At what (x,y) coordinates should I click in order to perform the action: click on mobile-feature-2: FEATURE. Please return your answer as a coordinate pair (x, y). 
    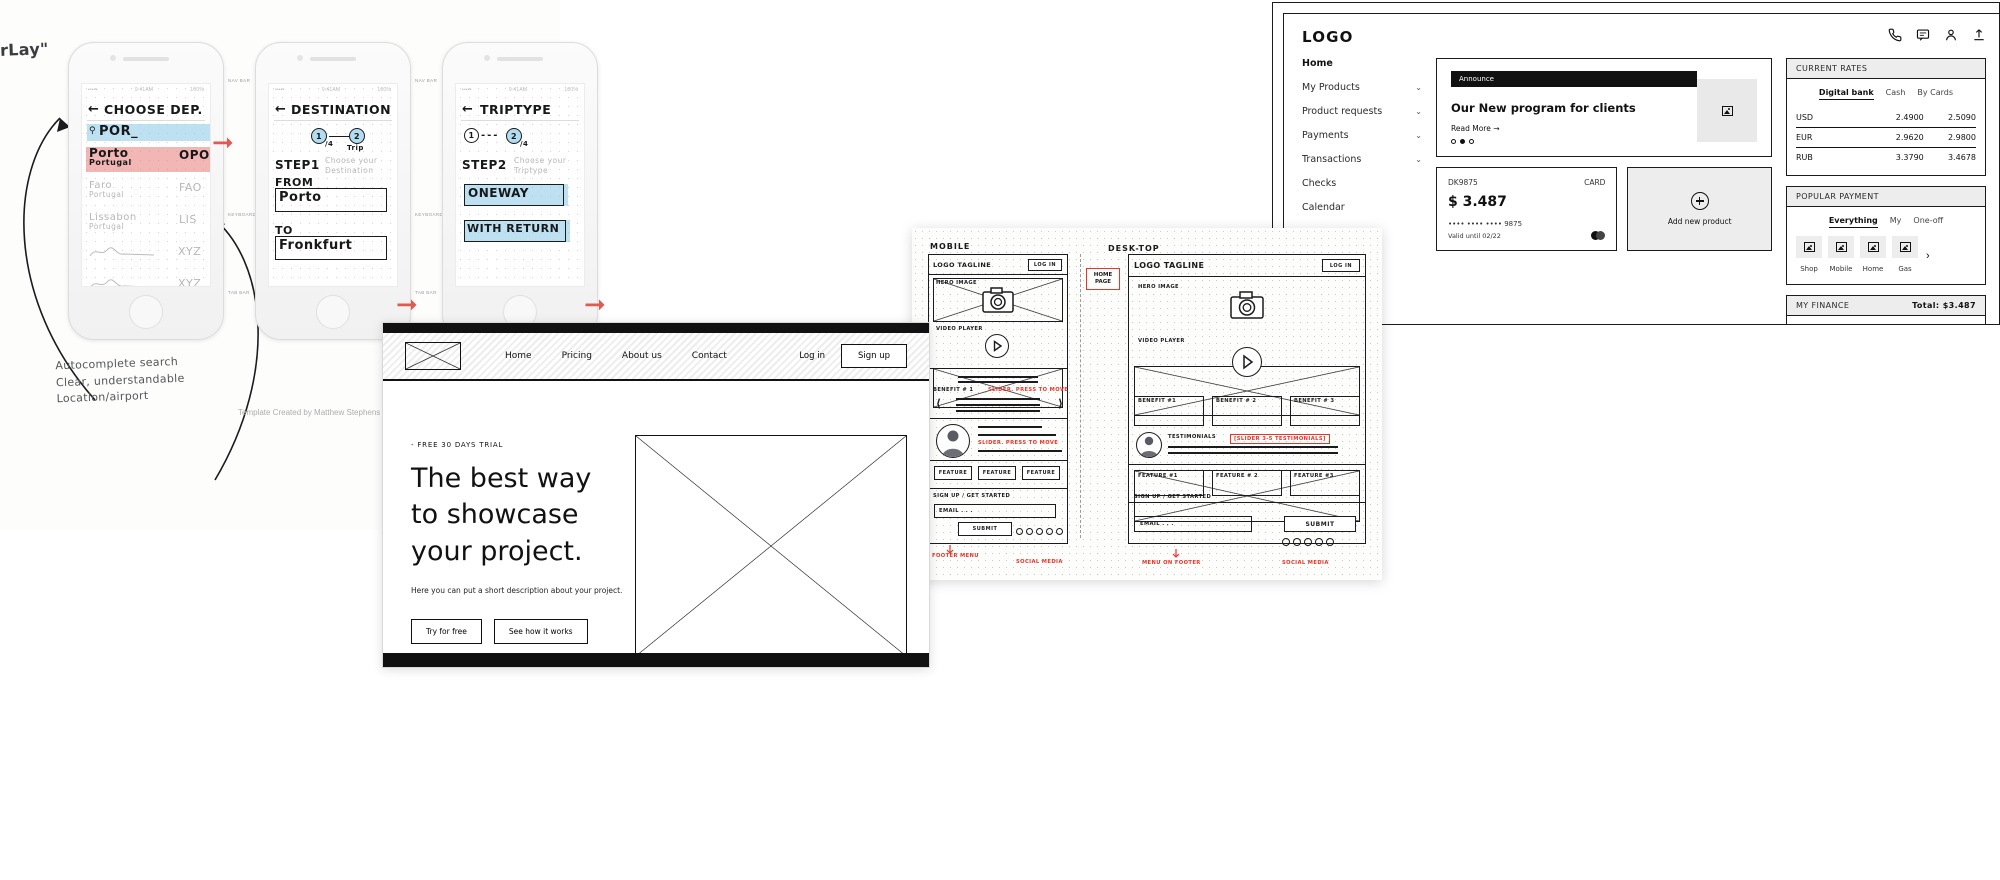
    Looking at the image, I should click on (997, 473).